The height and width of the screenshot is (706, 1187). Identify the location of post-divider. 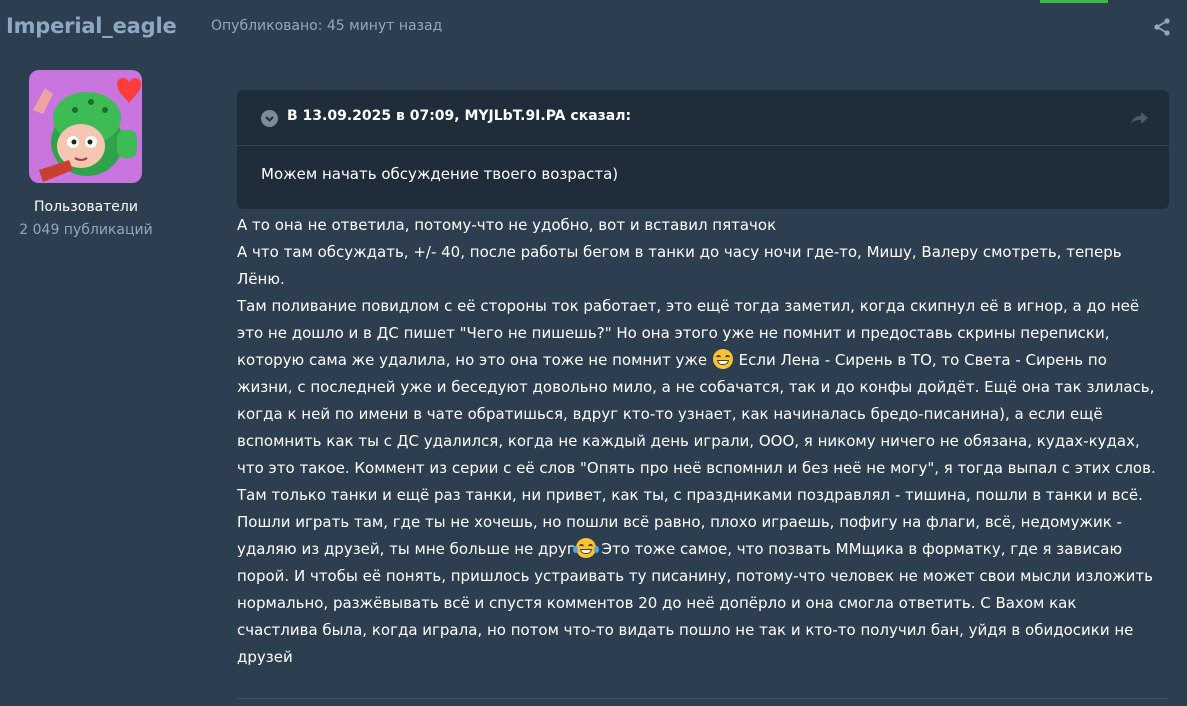
(703, 698).